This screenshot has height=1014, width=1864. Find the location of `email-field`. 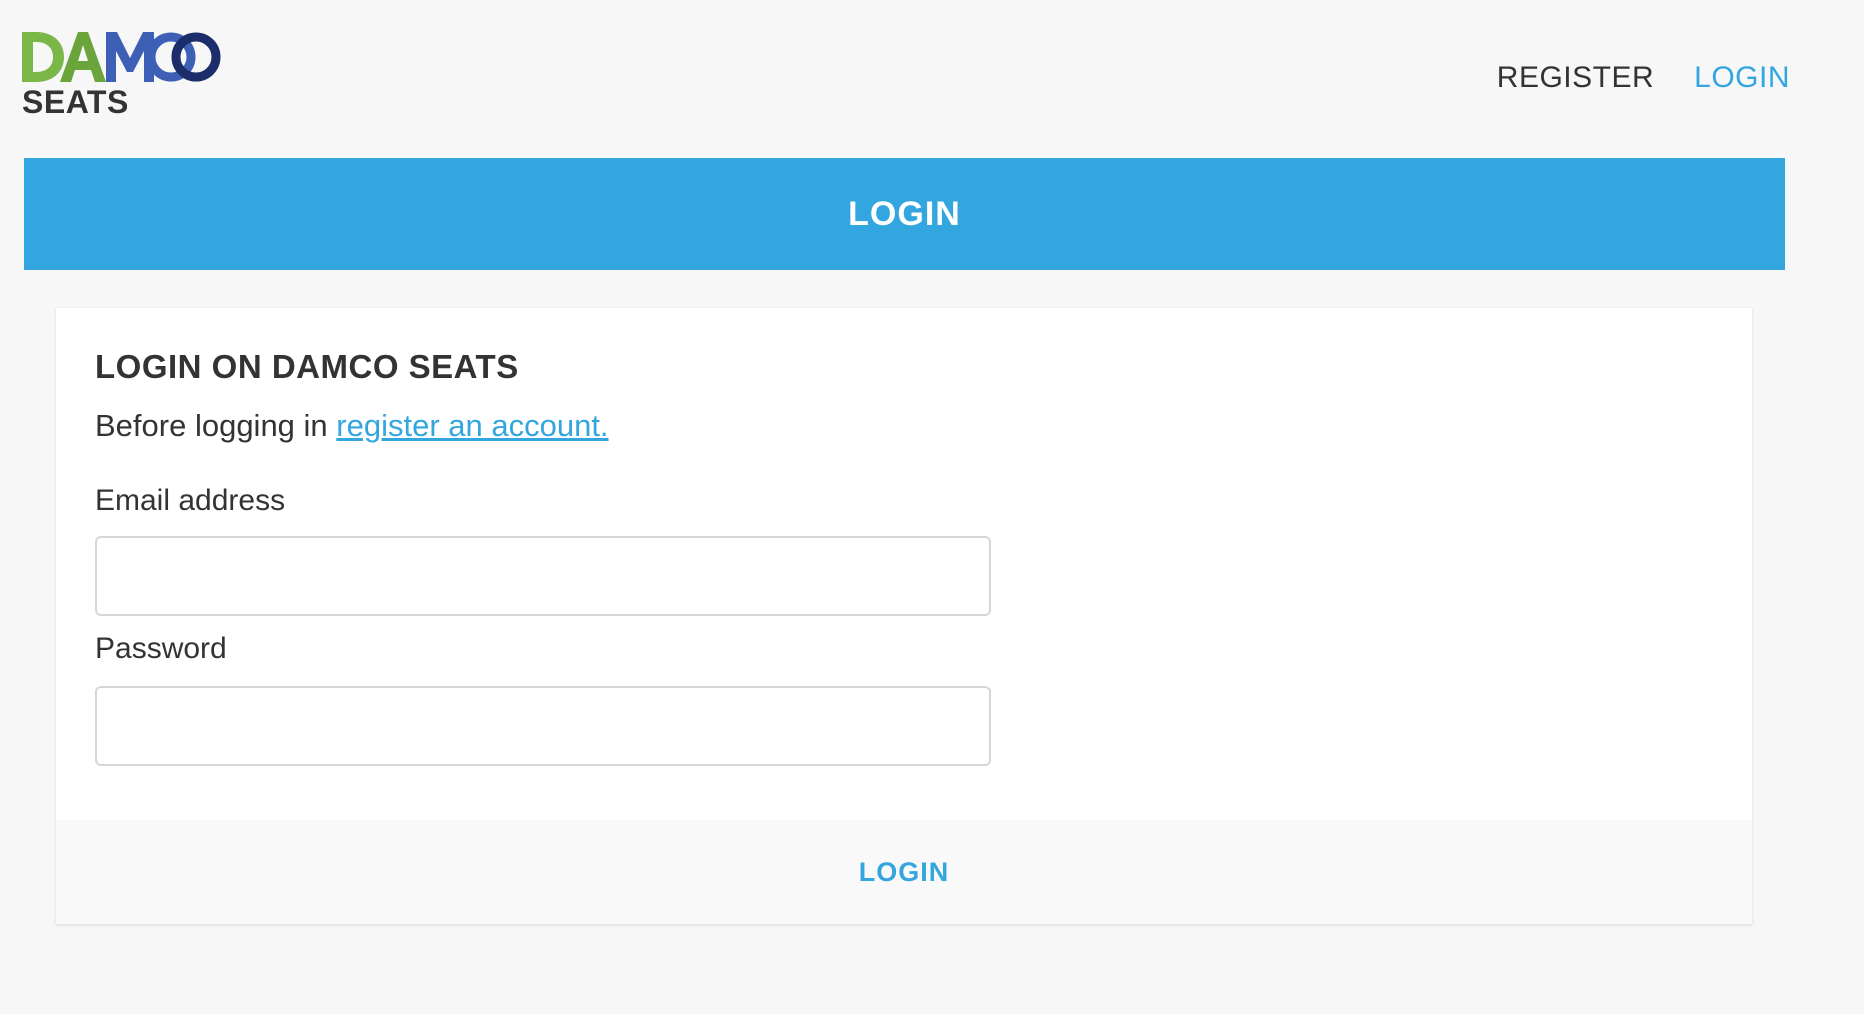

email-field is located at coordinates (543, 576).